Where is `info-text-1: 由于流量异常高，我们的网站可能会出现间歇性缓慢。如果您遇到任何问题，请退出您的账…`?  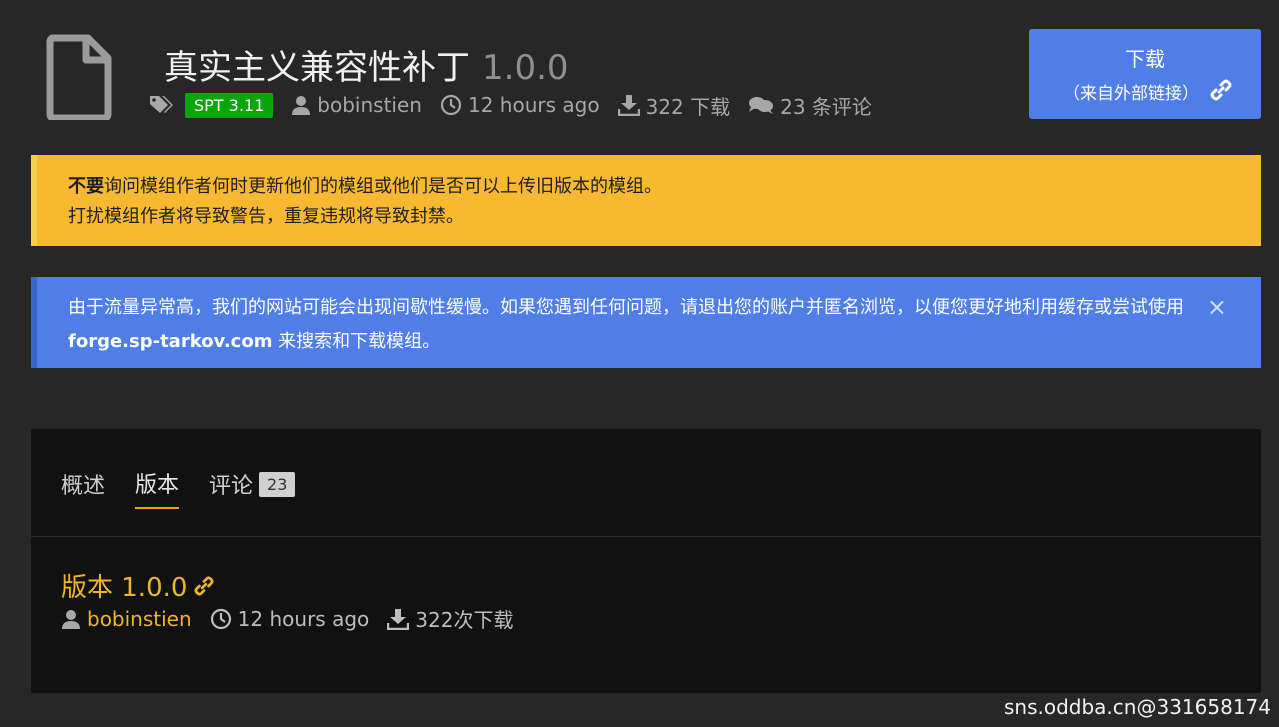
info-text-1: 由于流量异常高，我们的网站可能会出现间歇性缓慢。如果您遇到任何问题，请退出您的账… is located at coordinates (626, 307).